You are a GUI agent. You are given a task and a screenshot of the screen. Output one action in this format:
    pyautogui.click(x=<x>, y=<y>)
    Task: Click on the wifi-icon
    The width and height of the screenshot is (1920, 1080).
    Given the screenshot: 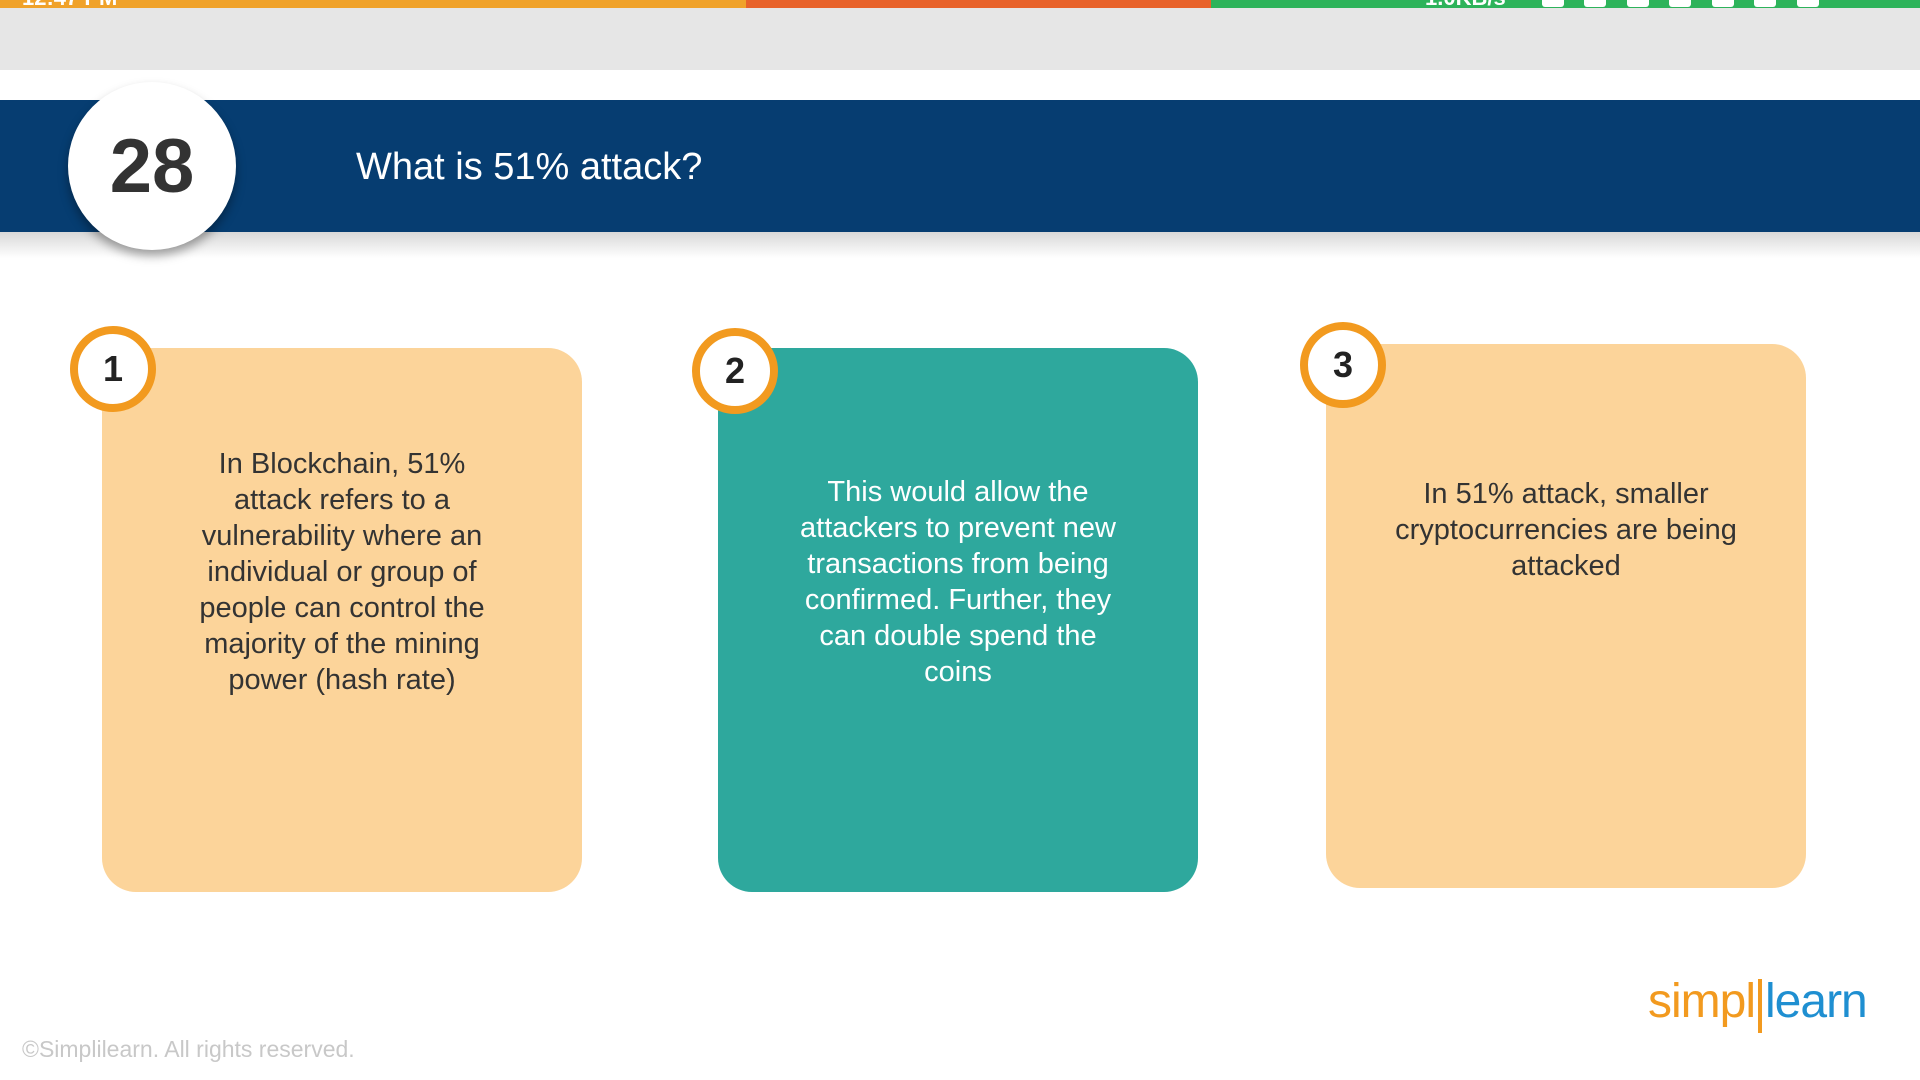 What is the action you would take?
    pyautogui.click(x=1765, y=3)
    